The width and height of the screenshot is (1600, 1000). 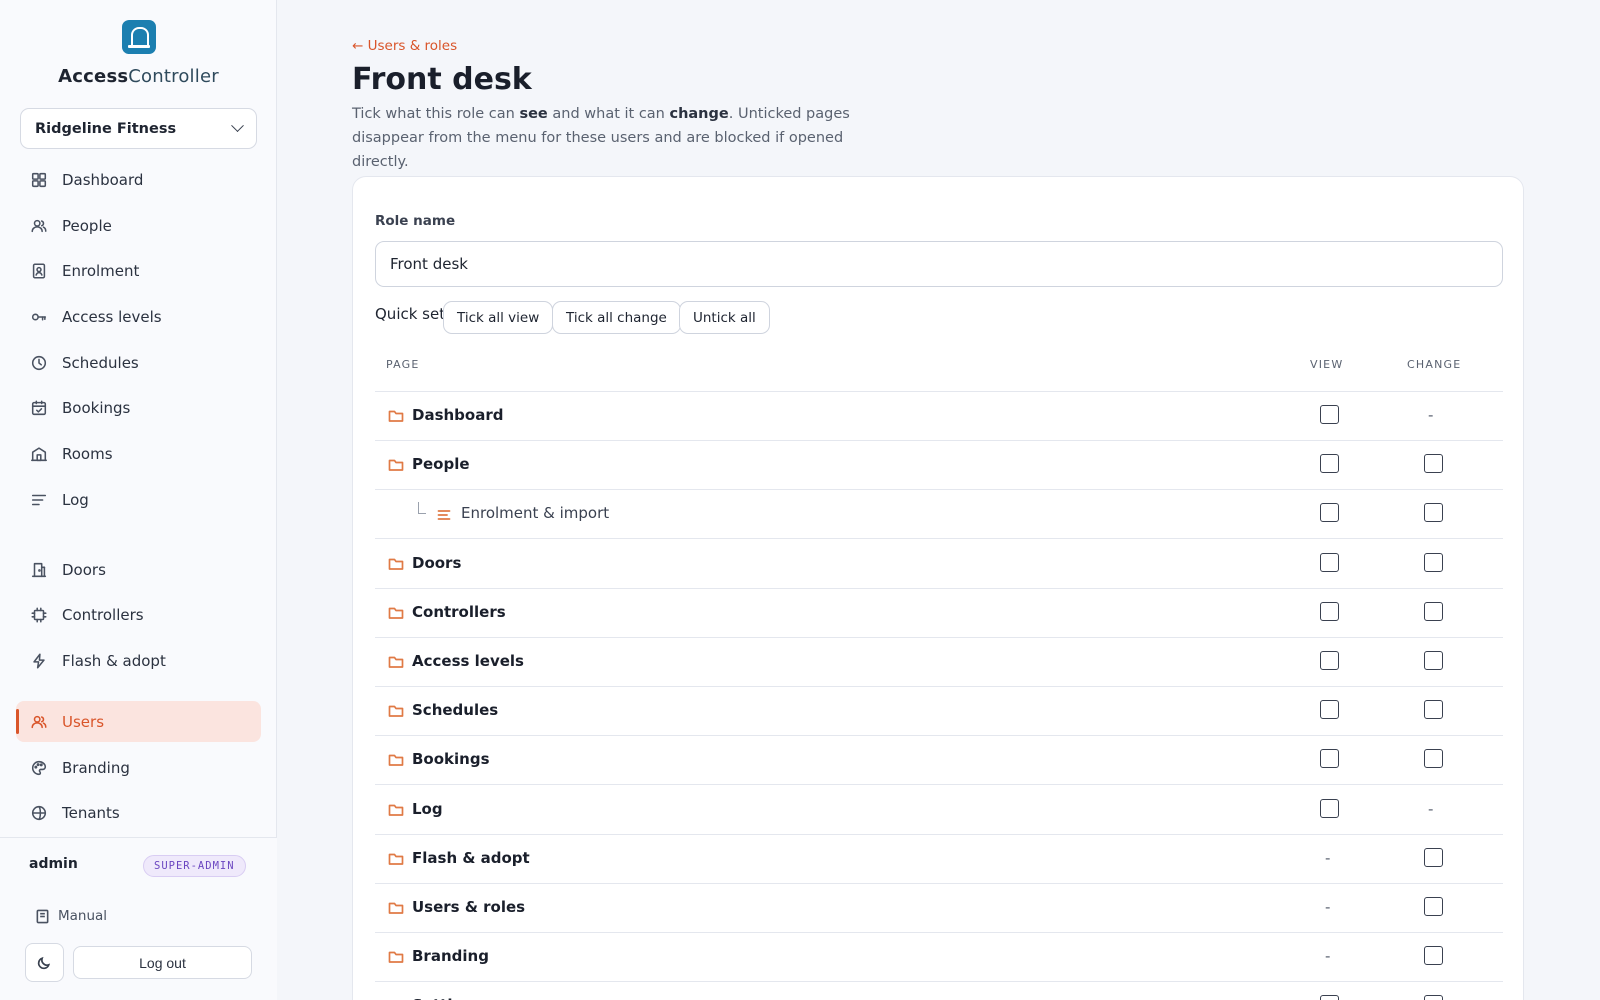 I want to click on table-row: Settings, so click(x=939, y=991).